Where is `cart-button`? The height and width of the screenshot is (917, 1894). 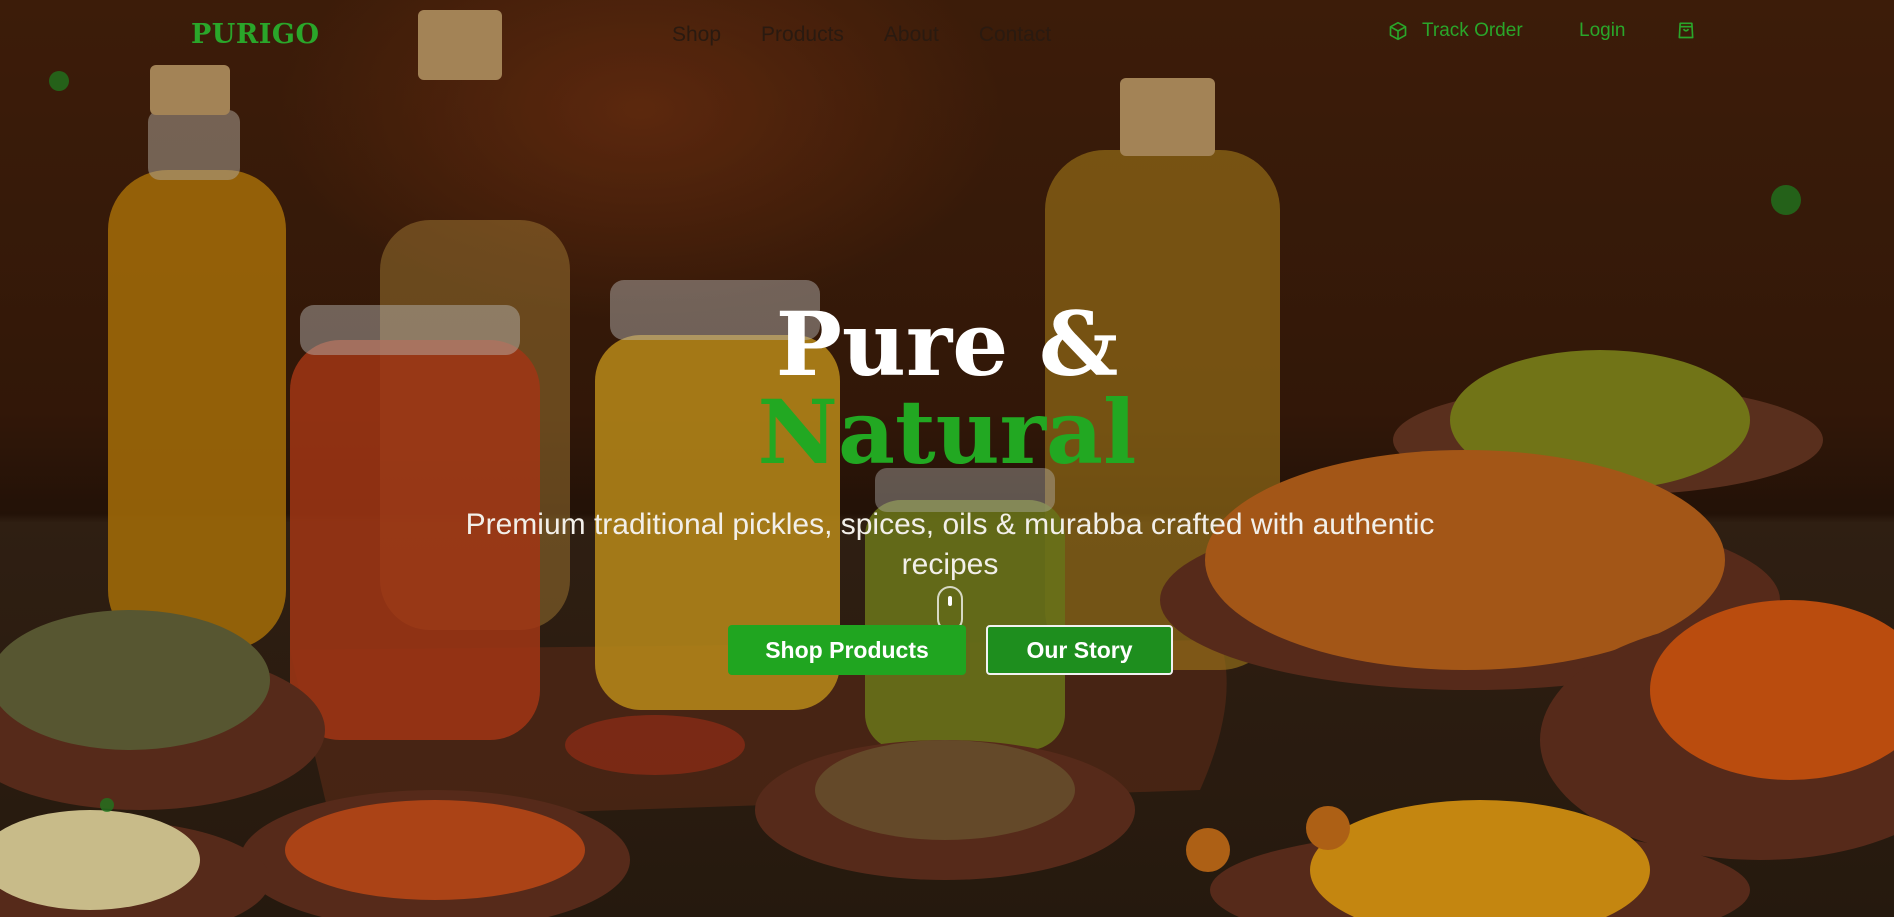 cart-button is located at coordinates (1686, 30).